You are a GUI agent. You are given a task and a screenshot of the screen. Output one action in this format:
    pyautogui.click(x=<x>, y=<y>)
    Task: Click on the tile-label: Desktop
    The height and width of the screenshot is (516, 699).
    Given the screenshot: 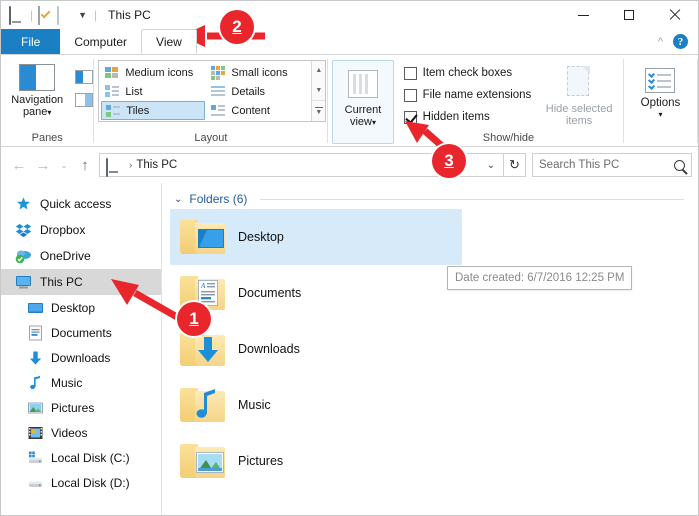 What is the action you would take?
    pyautogui.click(x=261, y=237)
    